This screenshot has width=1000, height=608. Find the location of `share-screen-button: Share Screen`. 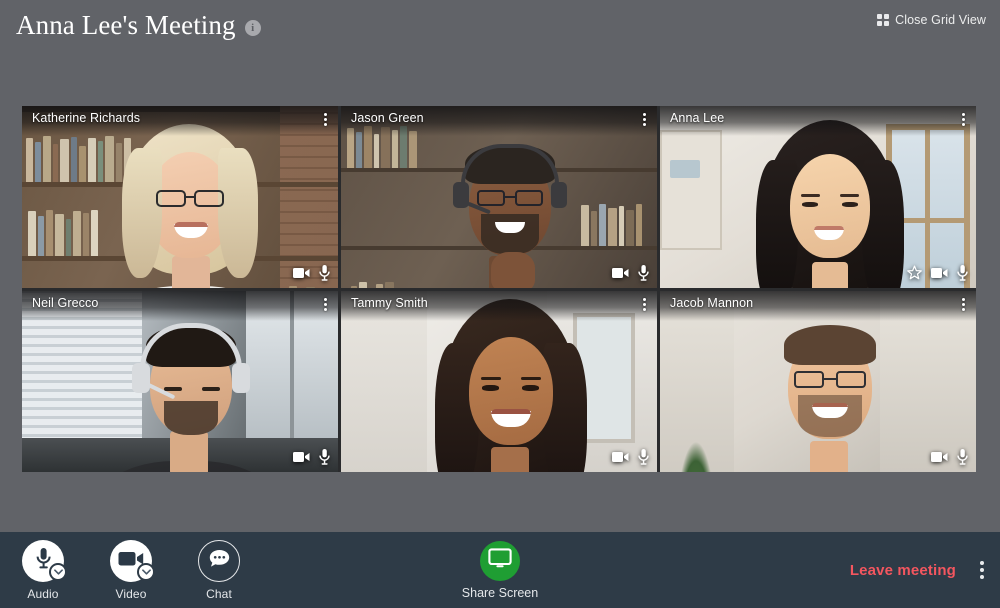

share-screen-button: Share Screen is located at coordinates (500, 570).